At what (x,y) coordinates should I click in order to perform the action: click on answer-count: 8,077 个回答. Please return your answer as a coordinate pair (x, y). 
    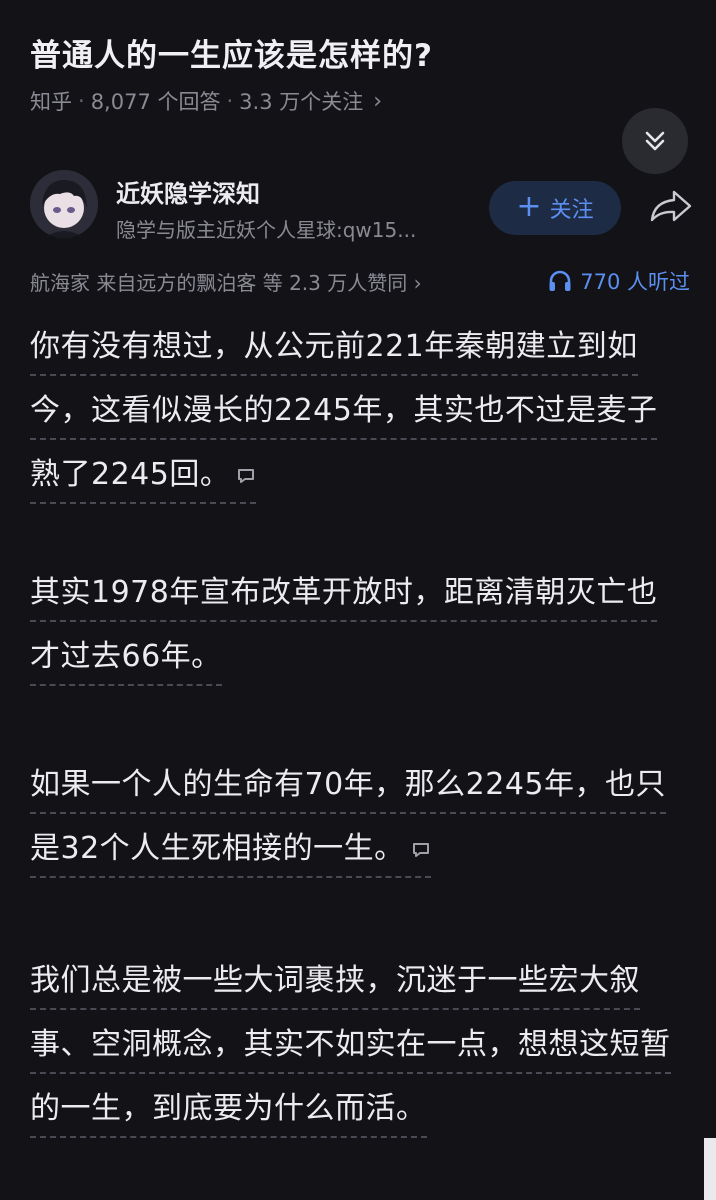
    Looking at the image, I should click on (155, 102).